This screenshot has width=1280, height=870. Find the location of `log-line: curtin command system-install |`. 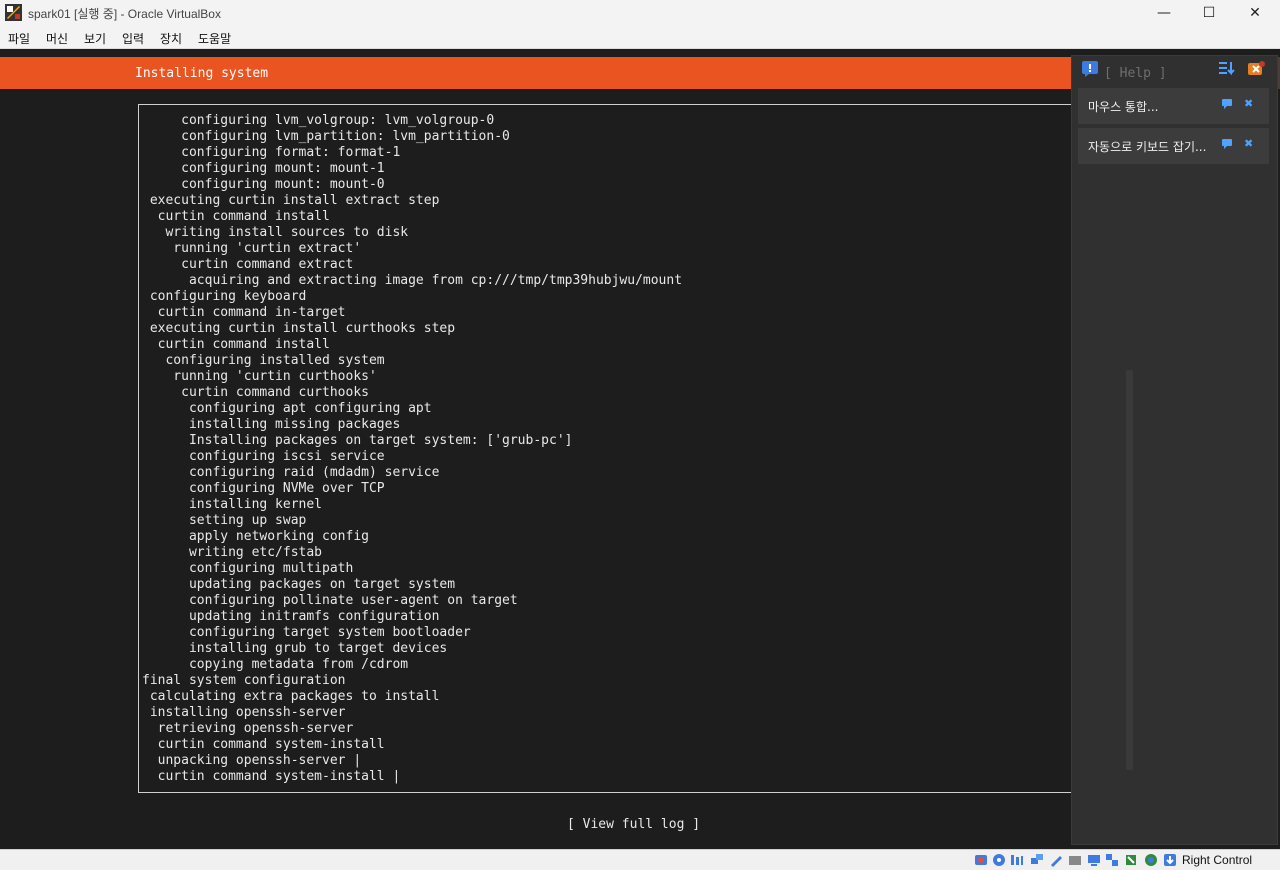

log-line: curtin command system-install | is located at coordinates (271, 776).